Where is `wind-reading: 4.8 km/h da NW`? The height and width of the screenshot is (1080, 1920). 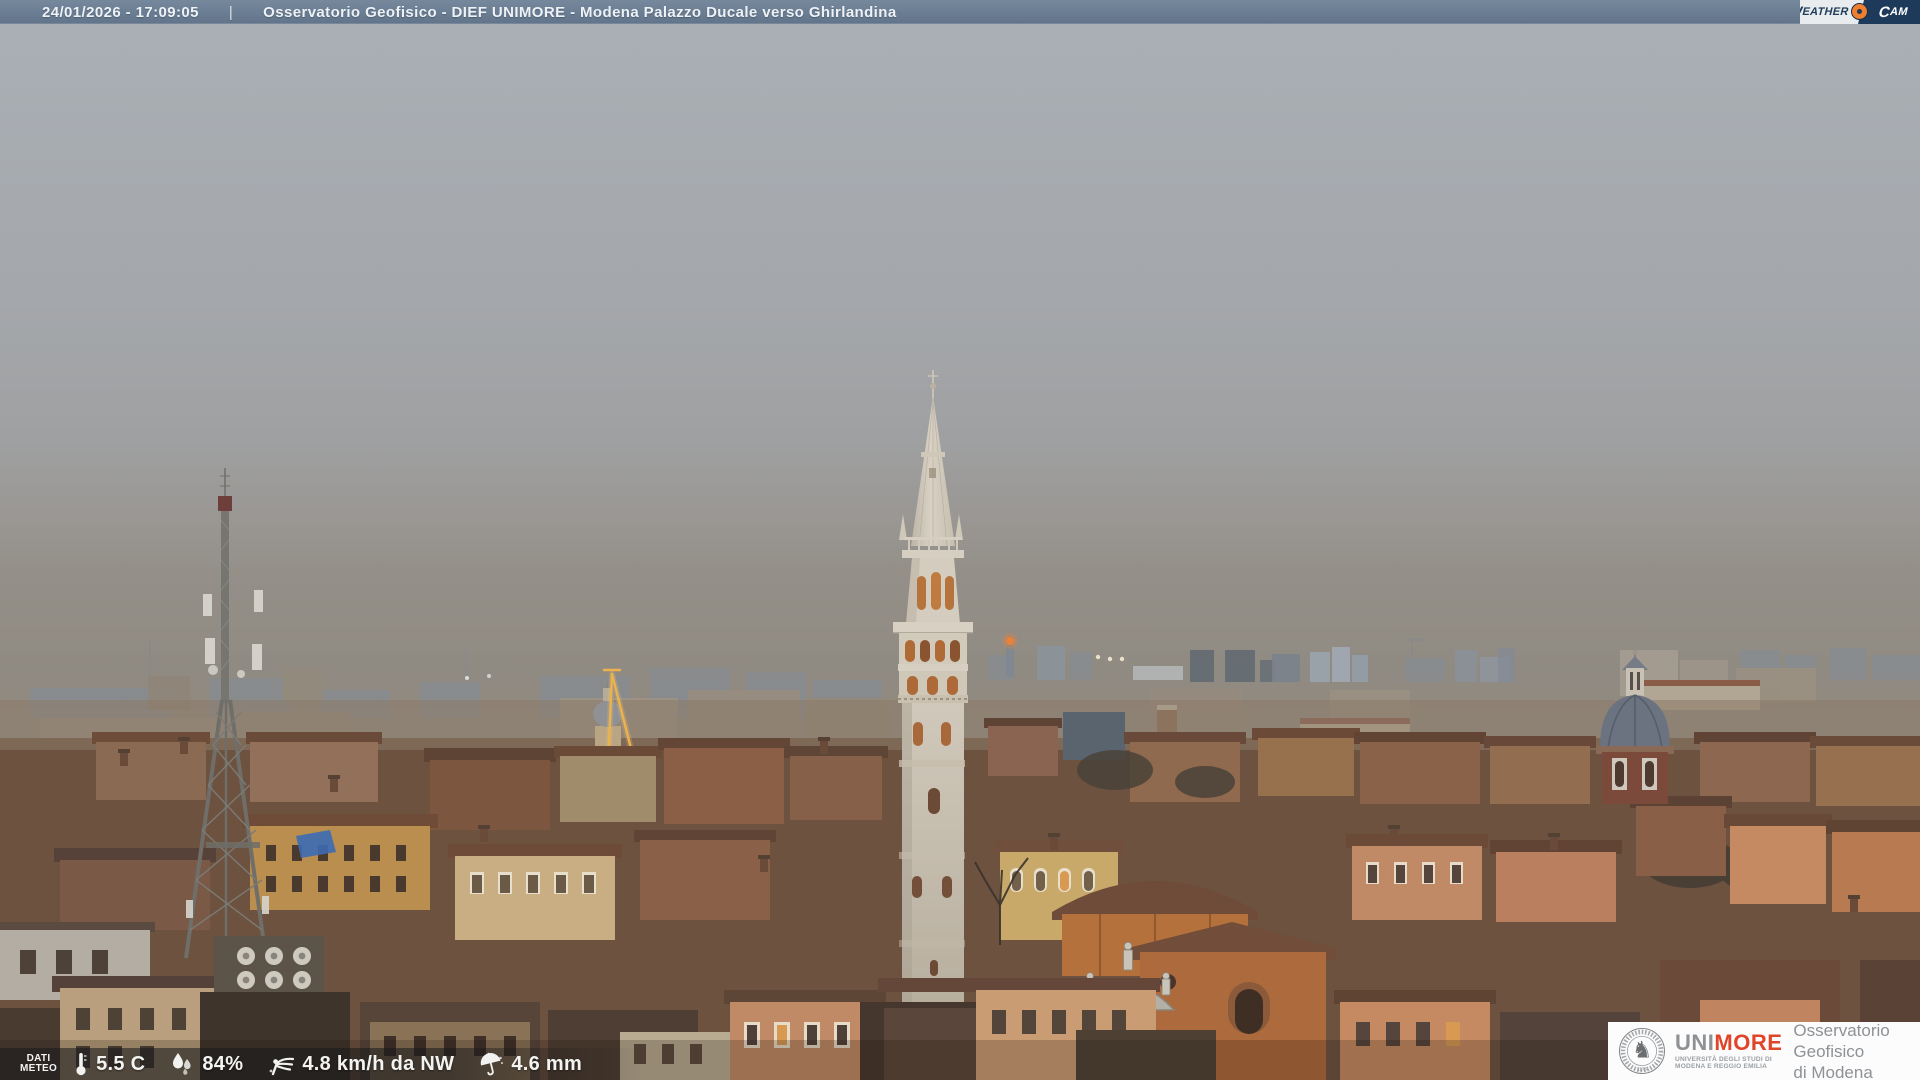
wind-reading: 4.8 km/h da NW is located at coordinates (360, 1064).